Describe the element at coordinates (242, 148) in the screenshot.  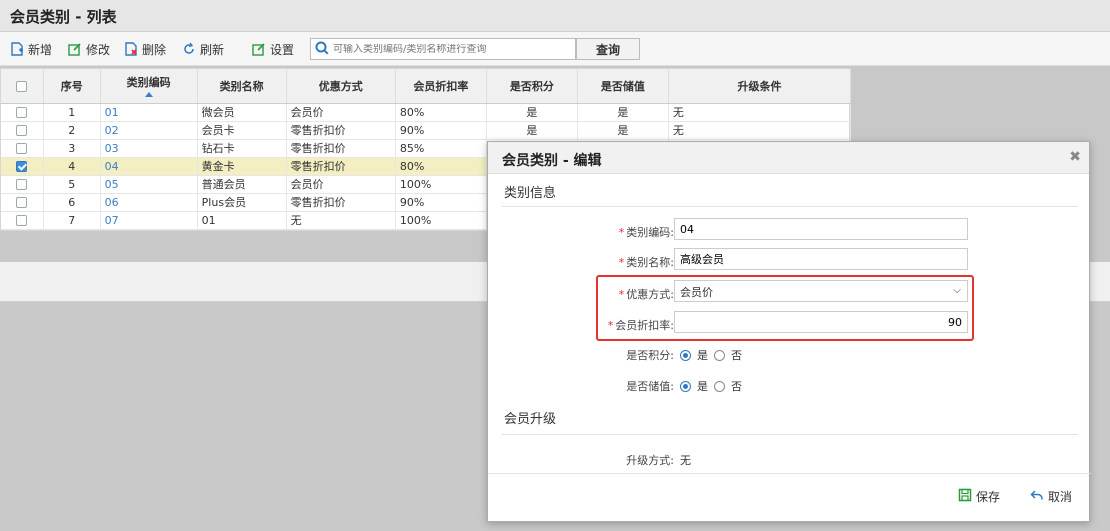
I see `row-name: 钻石卡` at that location.